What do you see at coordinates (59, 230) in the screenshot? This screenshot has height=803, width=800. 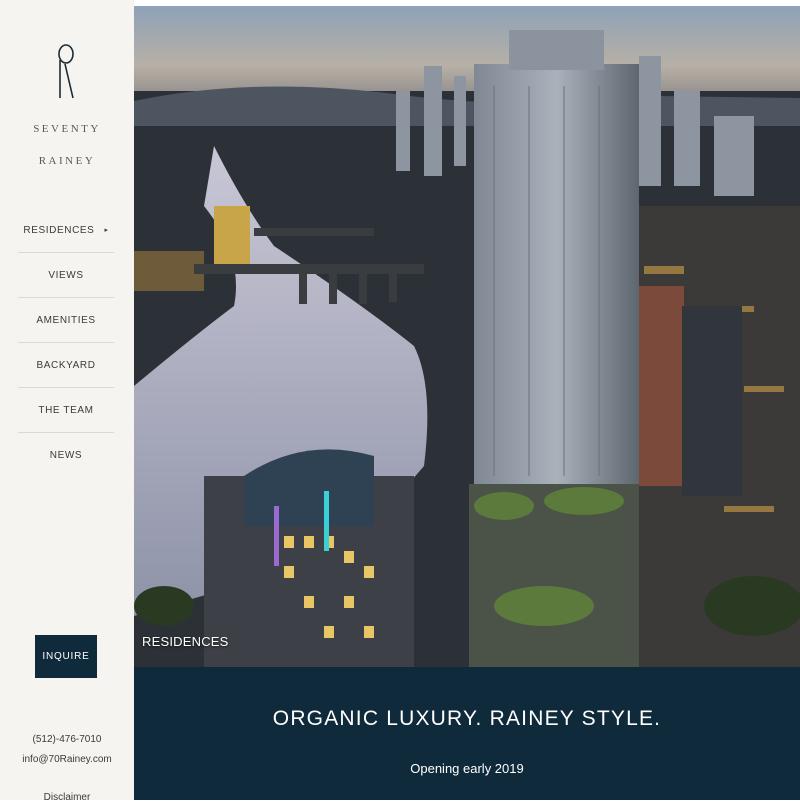 I see `nav-item-label: RESIDENCES` at bounding box center [59, 230].